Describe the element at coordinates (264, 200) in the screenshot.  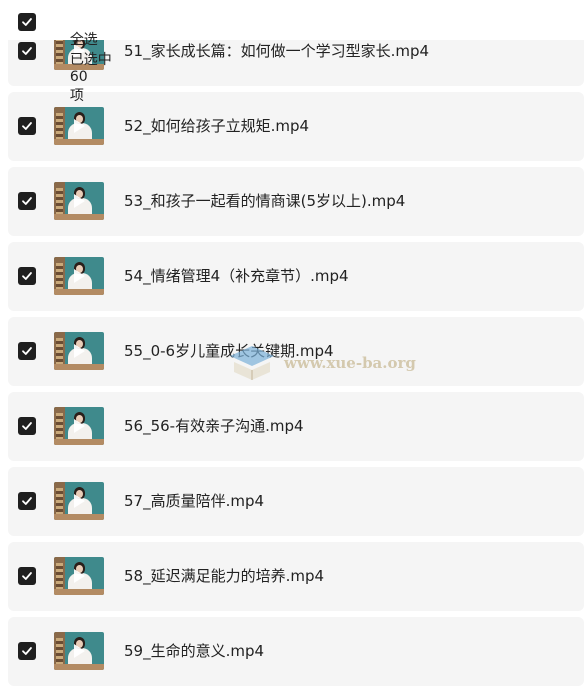
I see `file-name: 53_和孩子一起看的情商课(5岁以上).mp4` at that location.